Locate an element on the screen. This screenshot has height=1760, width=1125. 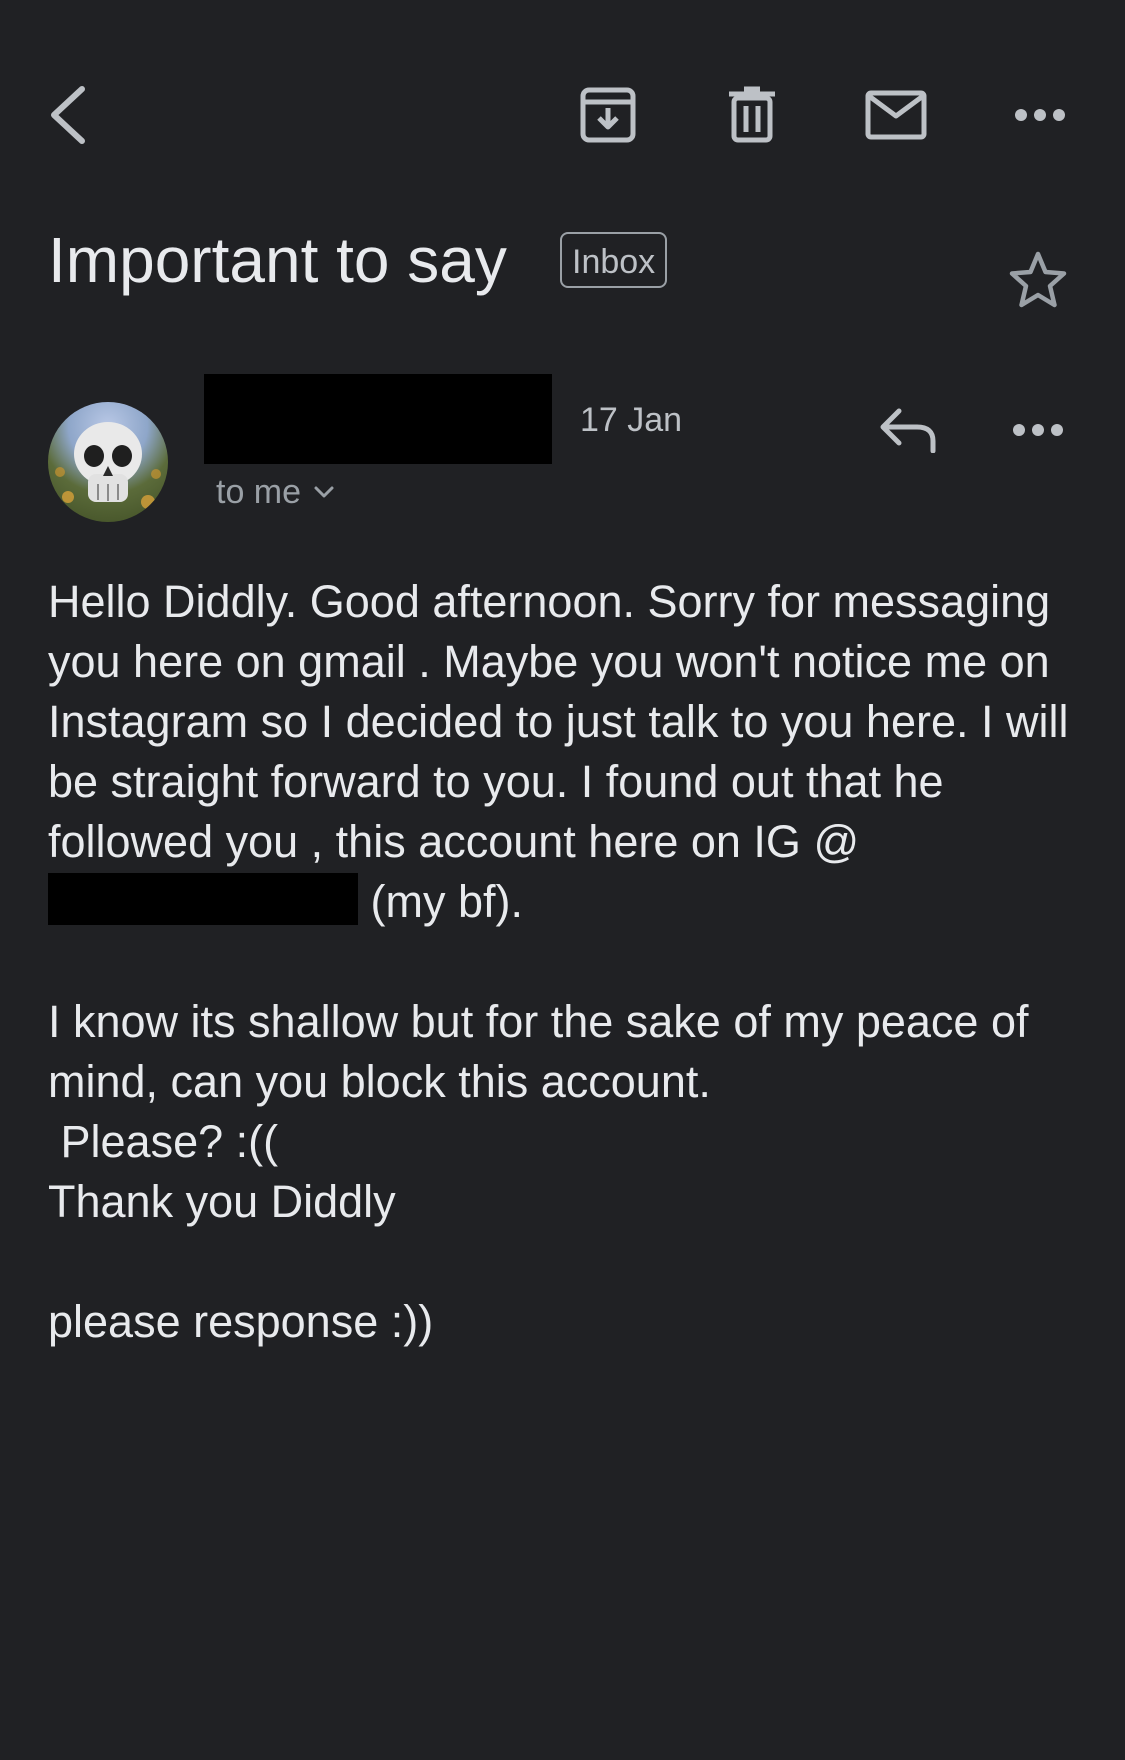
subject-row: Important to say Inbox is located at coordinates (563, 270).